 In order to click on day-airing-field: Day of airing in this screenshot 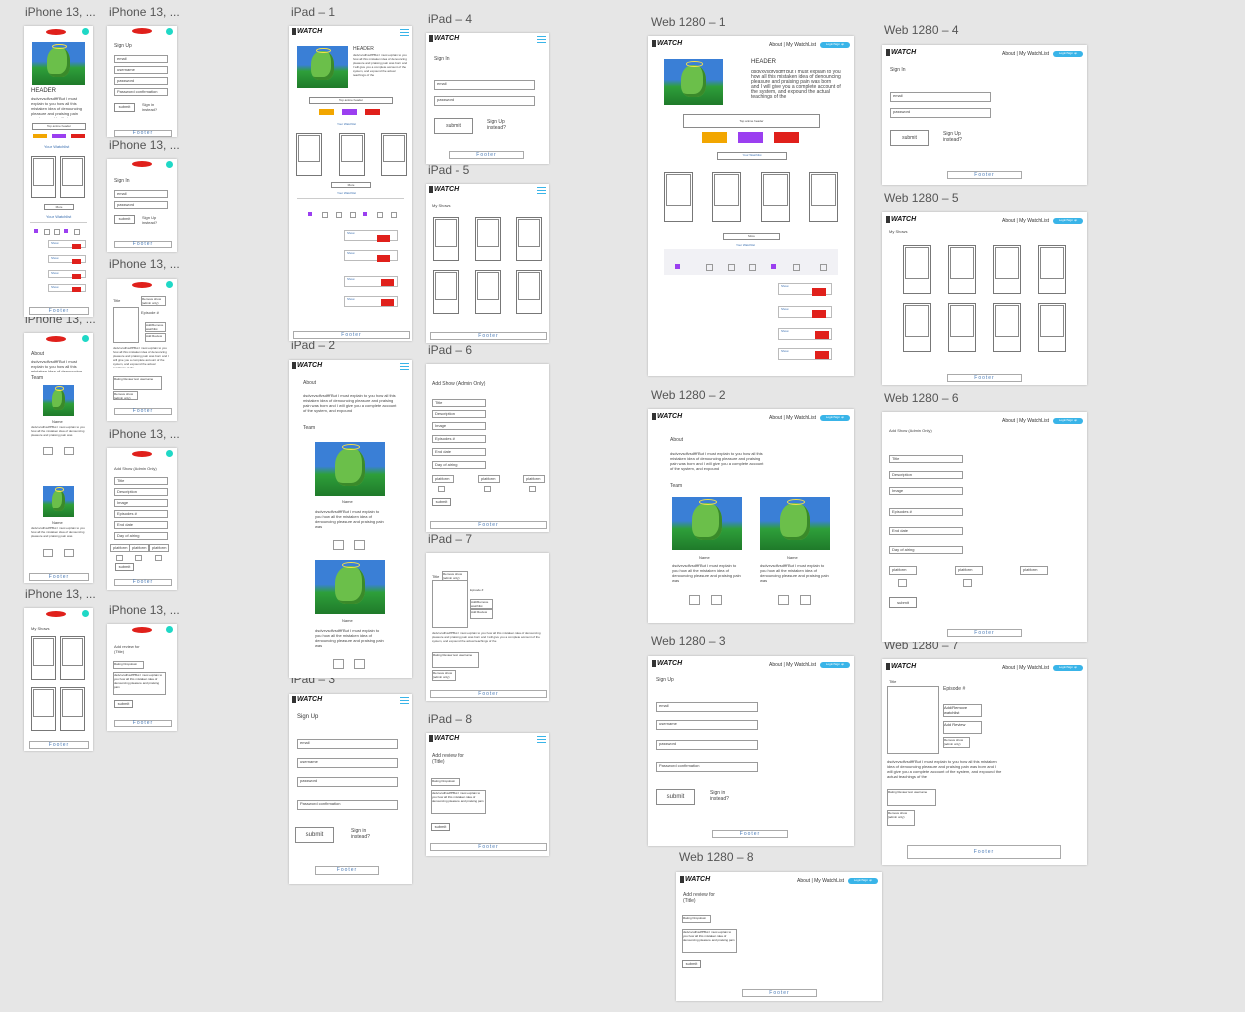, I will do `click(141, 536)`.